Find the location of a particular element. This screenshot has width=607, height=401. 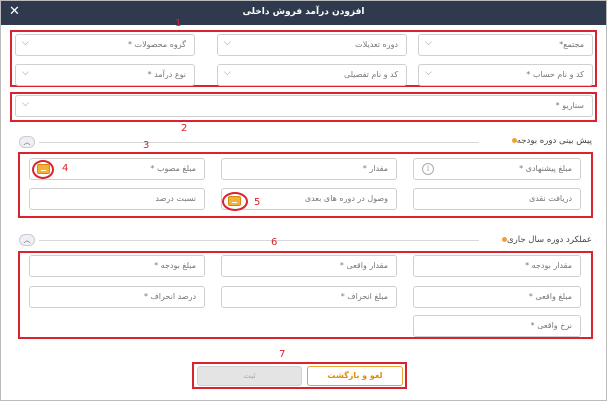

detail-code-label: کد و نام تفصیلی is located at coordinates (370, 74).